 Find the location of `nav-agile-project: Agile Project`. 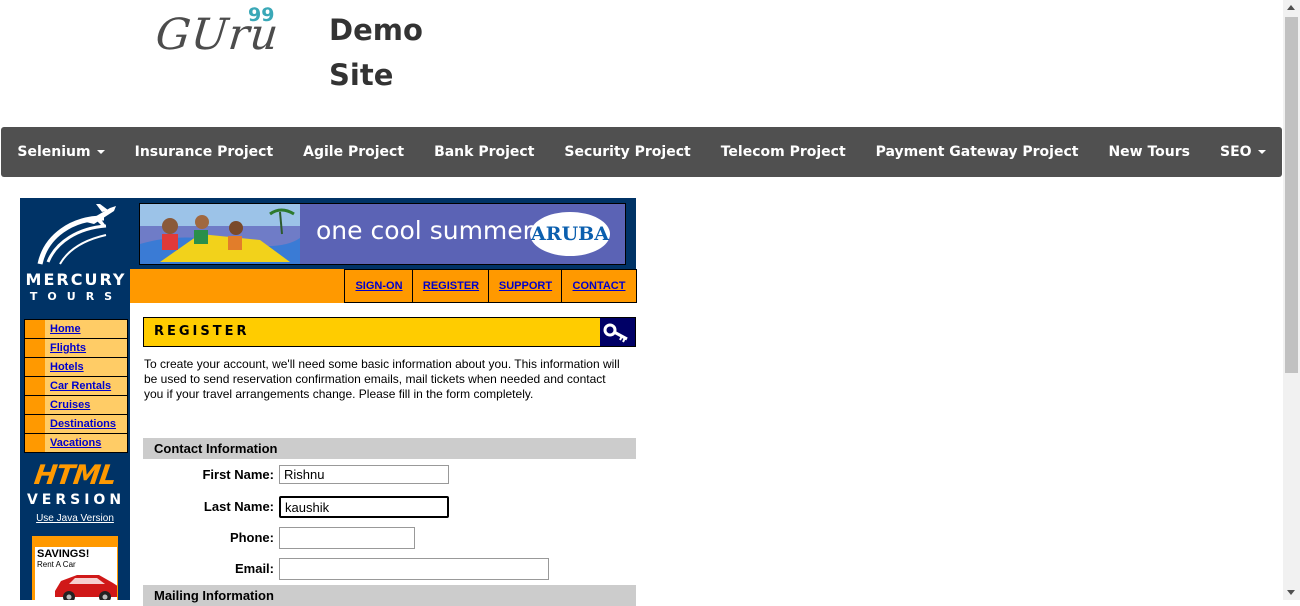

nav-agile-project: Agile Project is located at coordinates (353, 152).